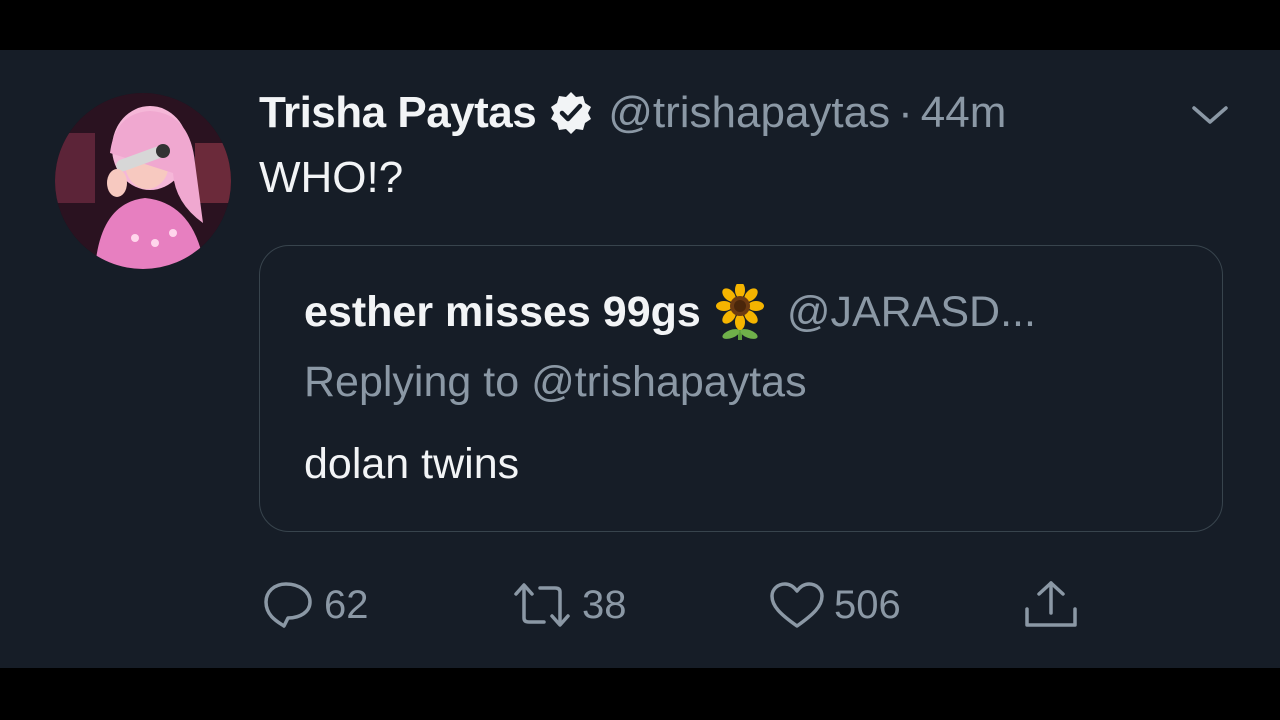 This screenshot has height=720, width=1280. Describe the element at coordinates (640, 25) in the screenshot. I see `letterbox-top` at that location.